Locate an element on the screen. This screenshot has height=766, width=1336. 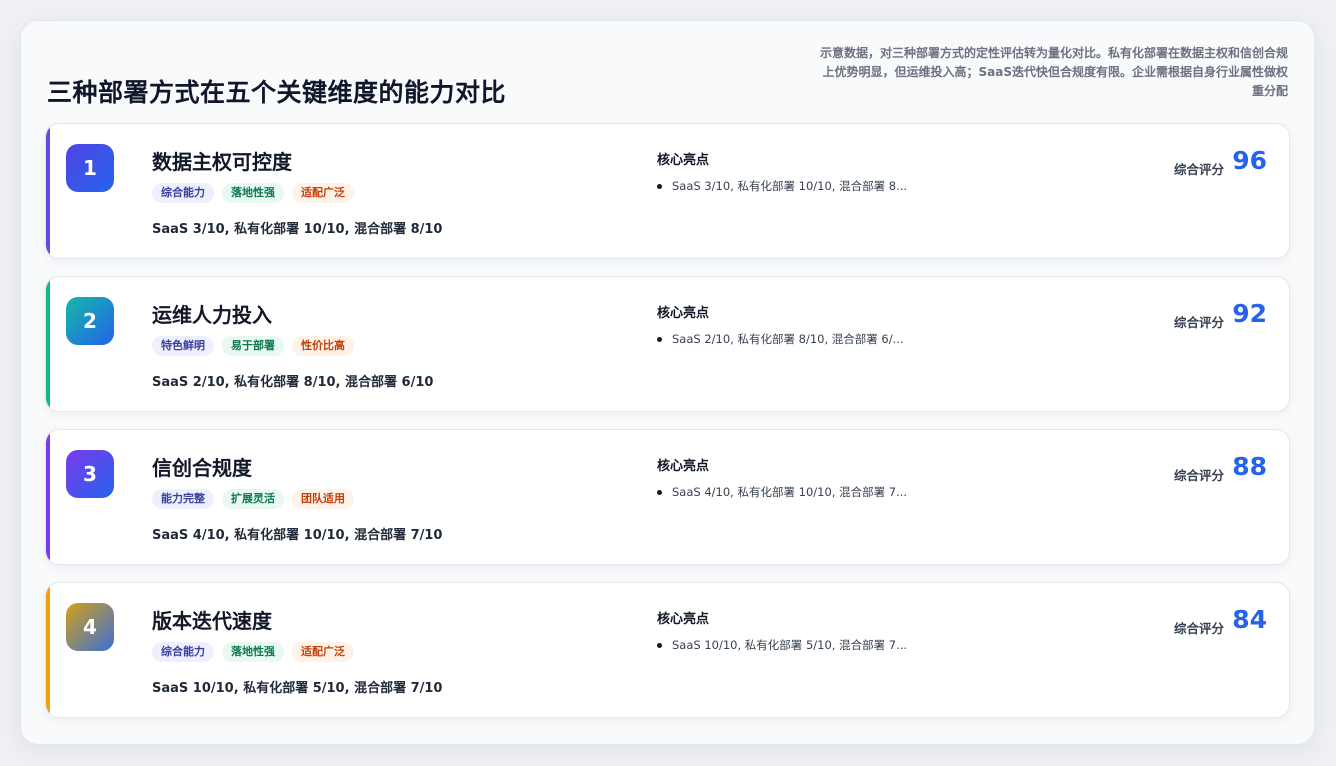
tag-chip: 团队适用 is located at coordinates (323, 499).